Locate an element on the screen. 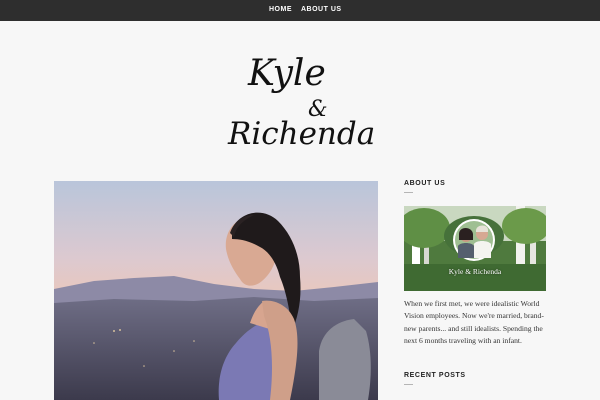 The height and width of the screenshot is (400, 600). recent-posts-title-divider is located at coordinates (408, 384).